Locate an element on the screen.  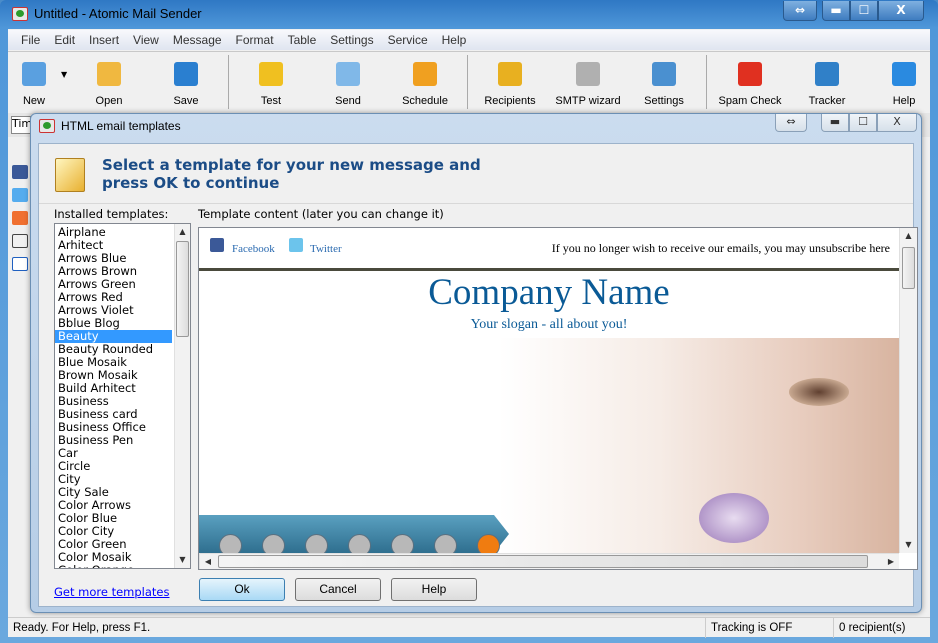
cancel-button: Cancel is located at coordinates (338, 589).